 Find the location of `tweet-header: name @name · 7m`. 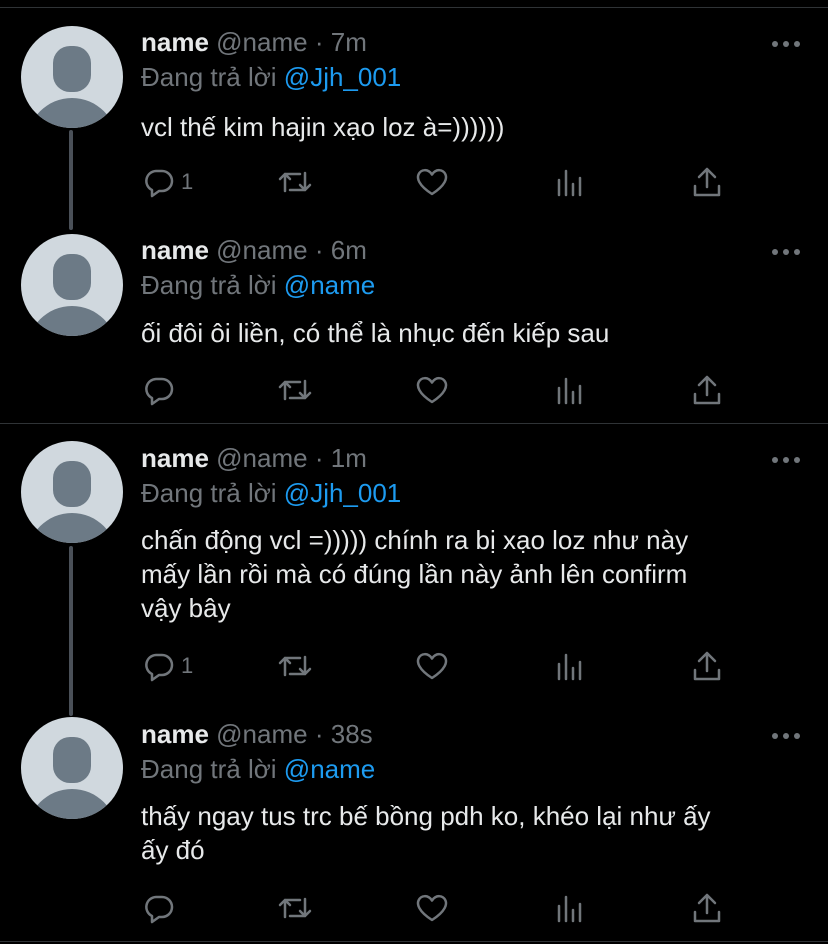

tweet-header: name @name · 7m is located at coordinates (254, 42).